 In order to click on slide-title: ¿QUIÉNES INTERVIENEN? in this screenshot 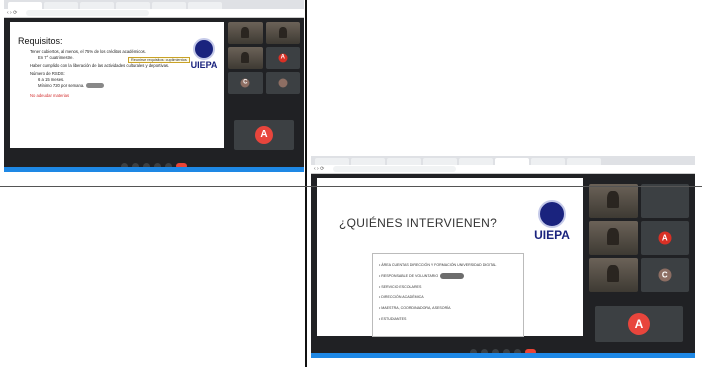, I will do `click(418, 223)`.